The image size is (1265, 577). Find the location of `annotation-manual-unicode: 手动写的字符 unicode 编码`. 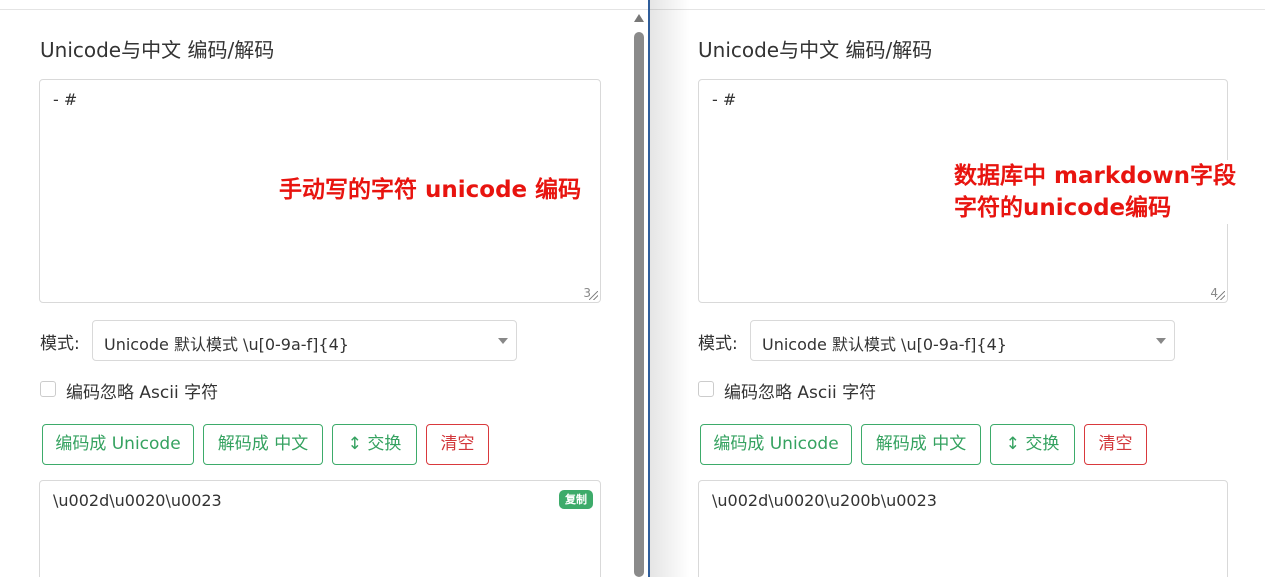

annotation-manual-unicode: 手动写的字符 unicode 编码 is located at coordinates (430, 190).